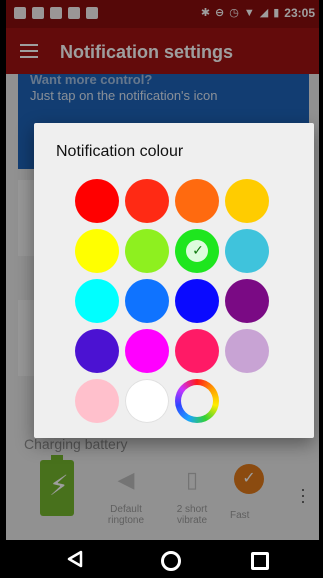 This screenshot has height=578, width=323. I want to click on check-icon: ✓, so click(198, 250).